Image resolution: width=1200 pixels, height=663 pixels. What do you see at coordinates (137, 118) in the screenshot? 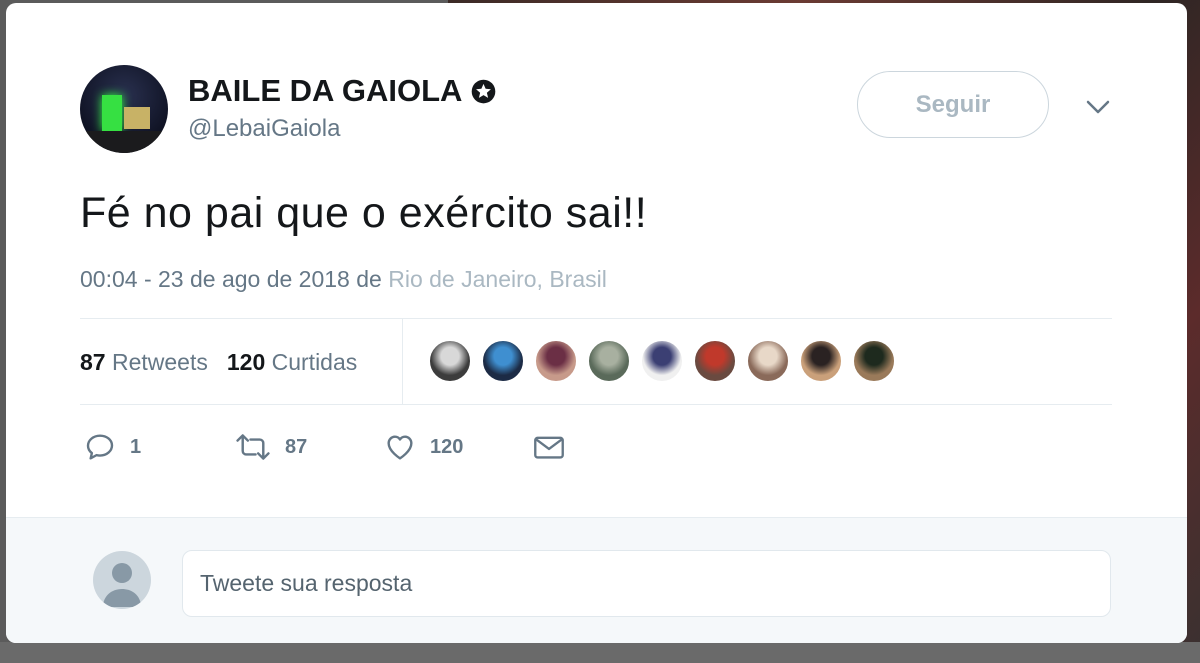
I see `avatar-building-shape` at bounding box center [137, 118].